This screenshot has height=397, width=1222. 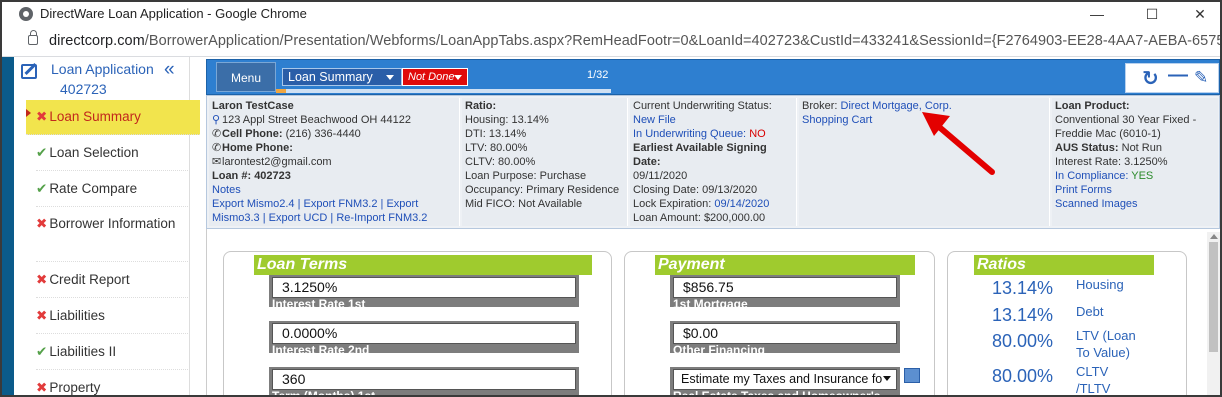 What do you see at coordinates (341, 204) in the screenshot?
I see `export-link: Export FNM3.2` at bounding box center [341, 204].